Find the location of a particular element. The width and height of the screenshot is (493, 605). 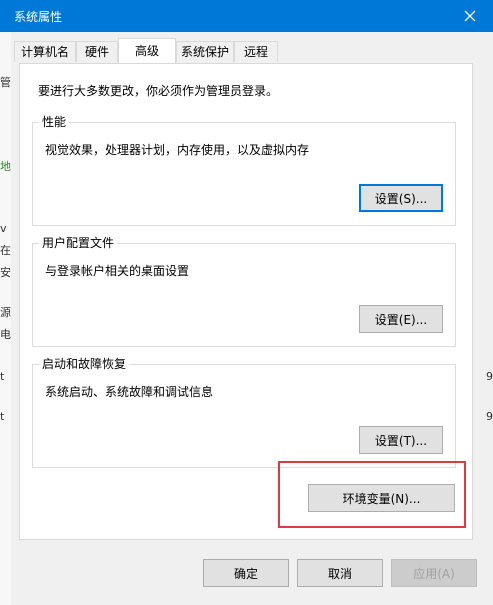

close-icon is located at coordinates (470, 16).